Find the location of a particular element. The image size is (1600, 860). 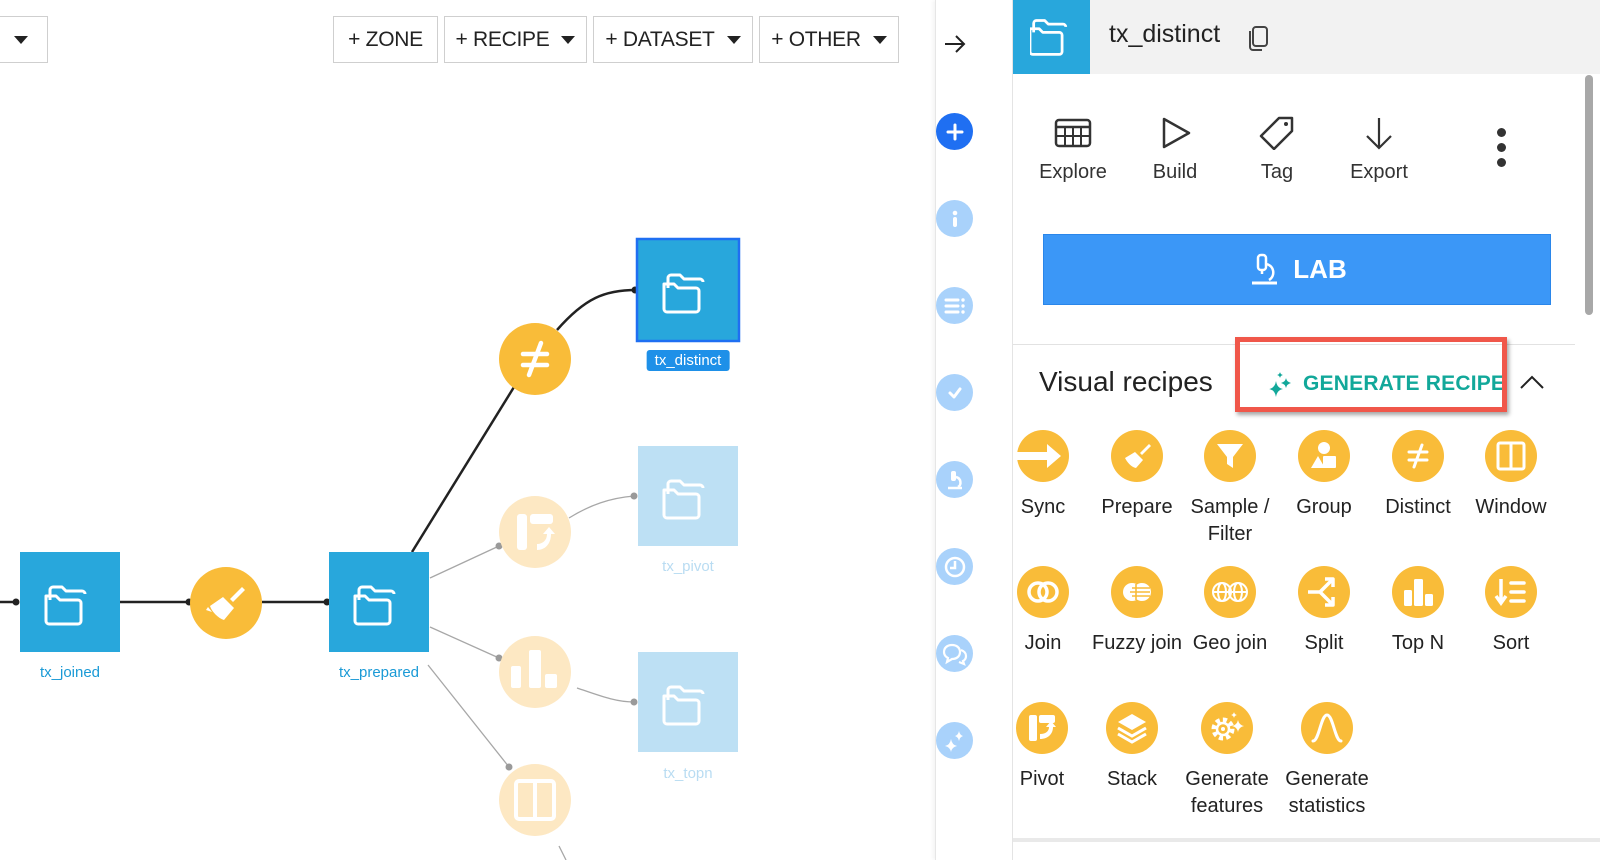

recipe-node-topn is located at coordinates (535, 672).